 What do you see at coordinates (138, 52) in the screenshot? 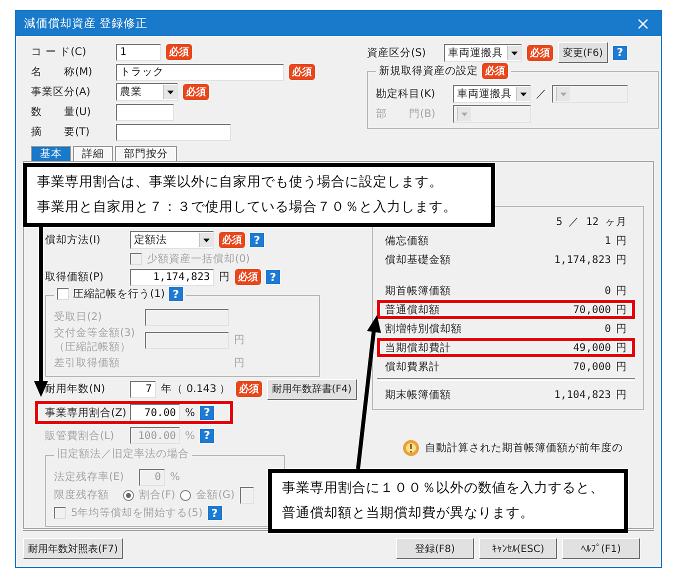
I see `input-field: 1` at bounding box center [138, 52].